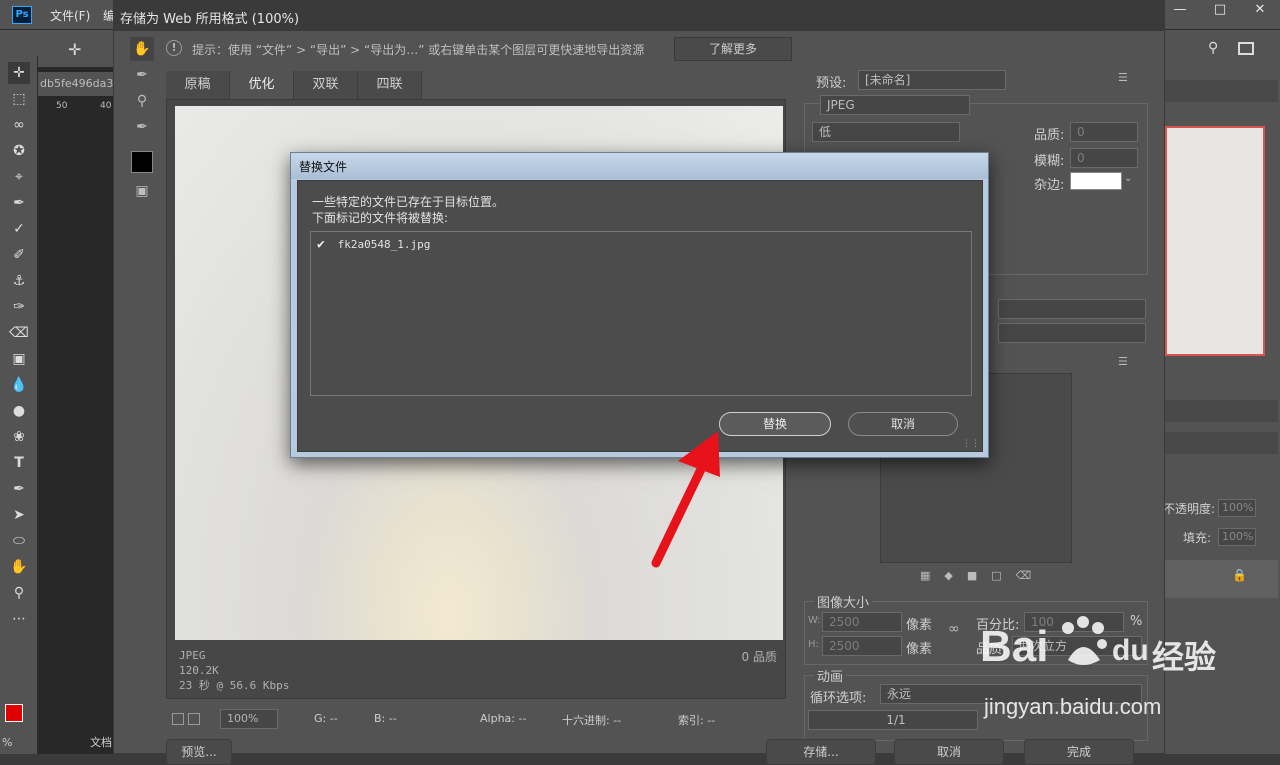 The height and width of the screenshot is (765, 1280). What do you see at coordinates (639, 16) in the screenshot?
I see `dialog-titlebar: 存储为 Web 所用格式 (100%)` at bounding box center [639, 16].